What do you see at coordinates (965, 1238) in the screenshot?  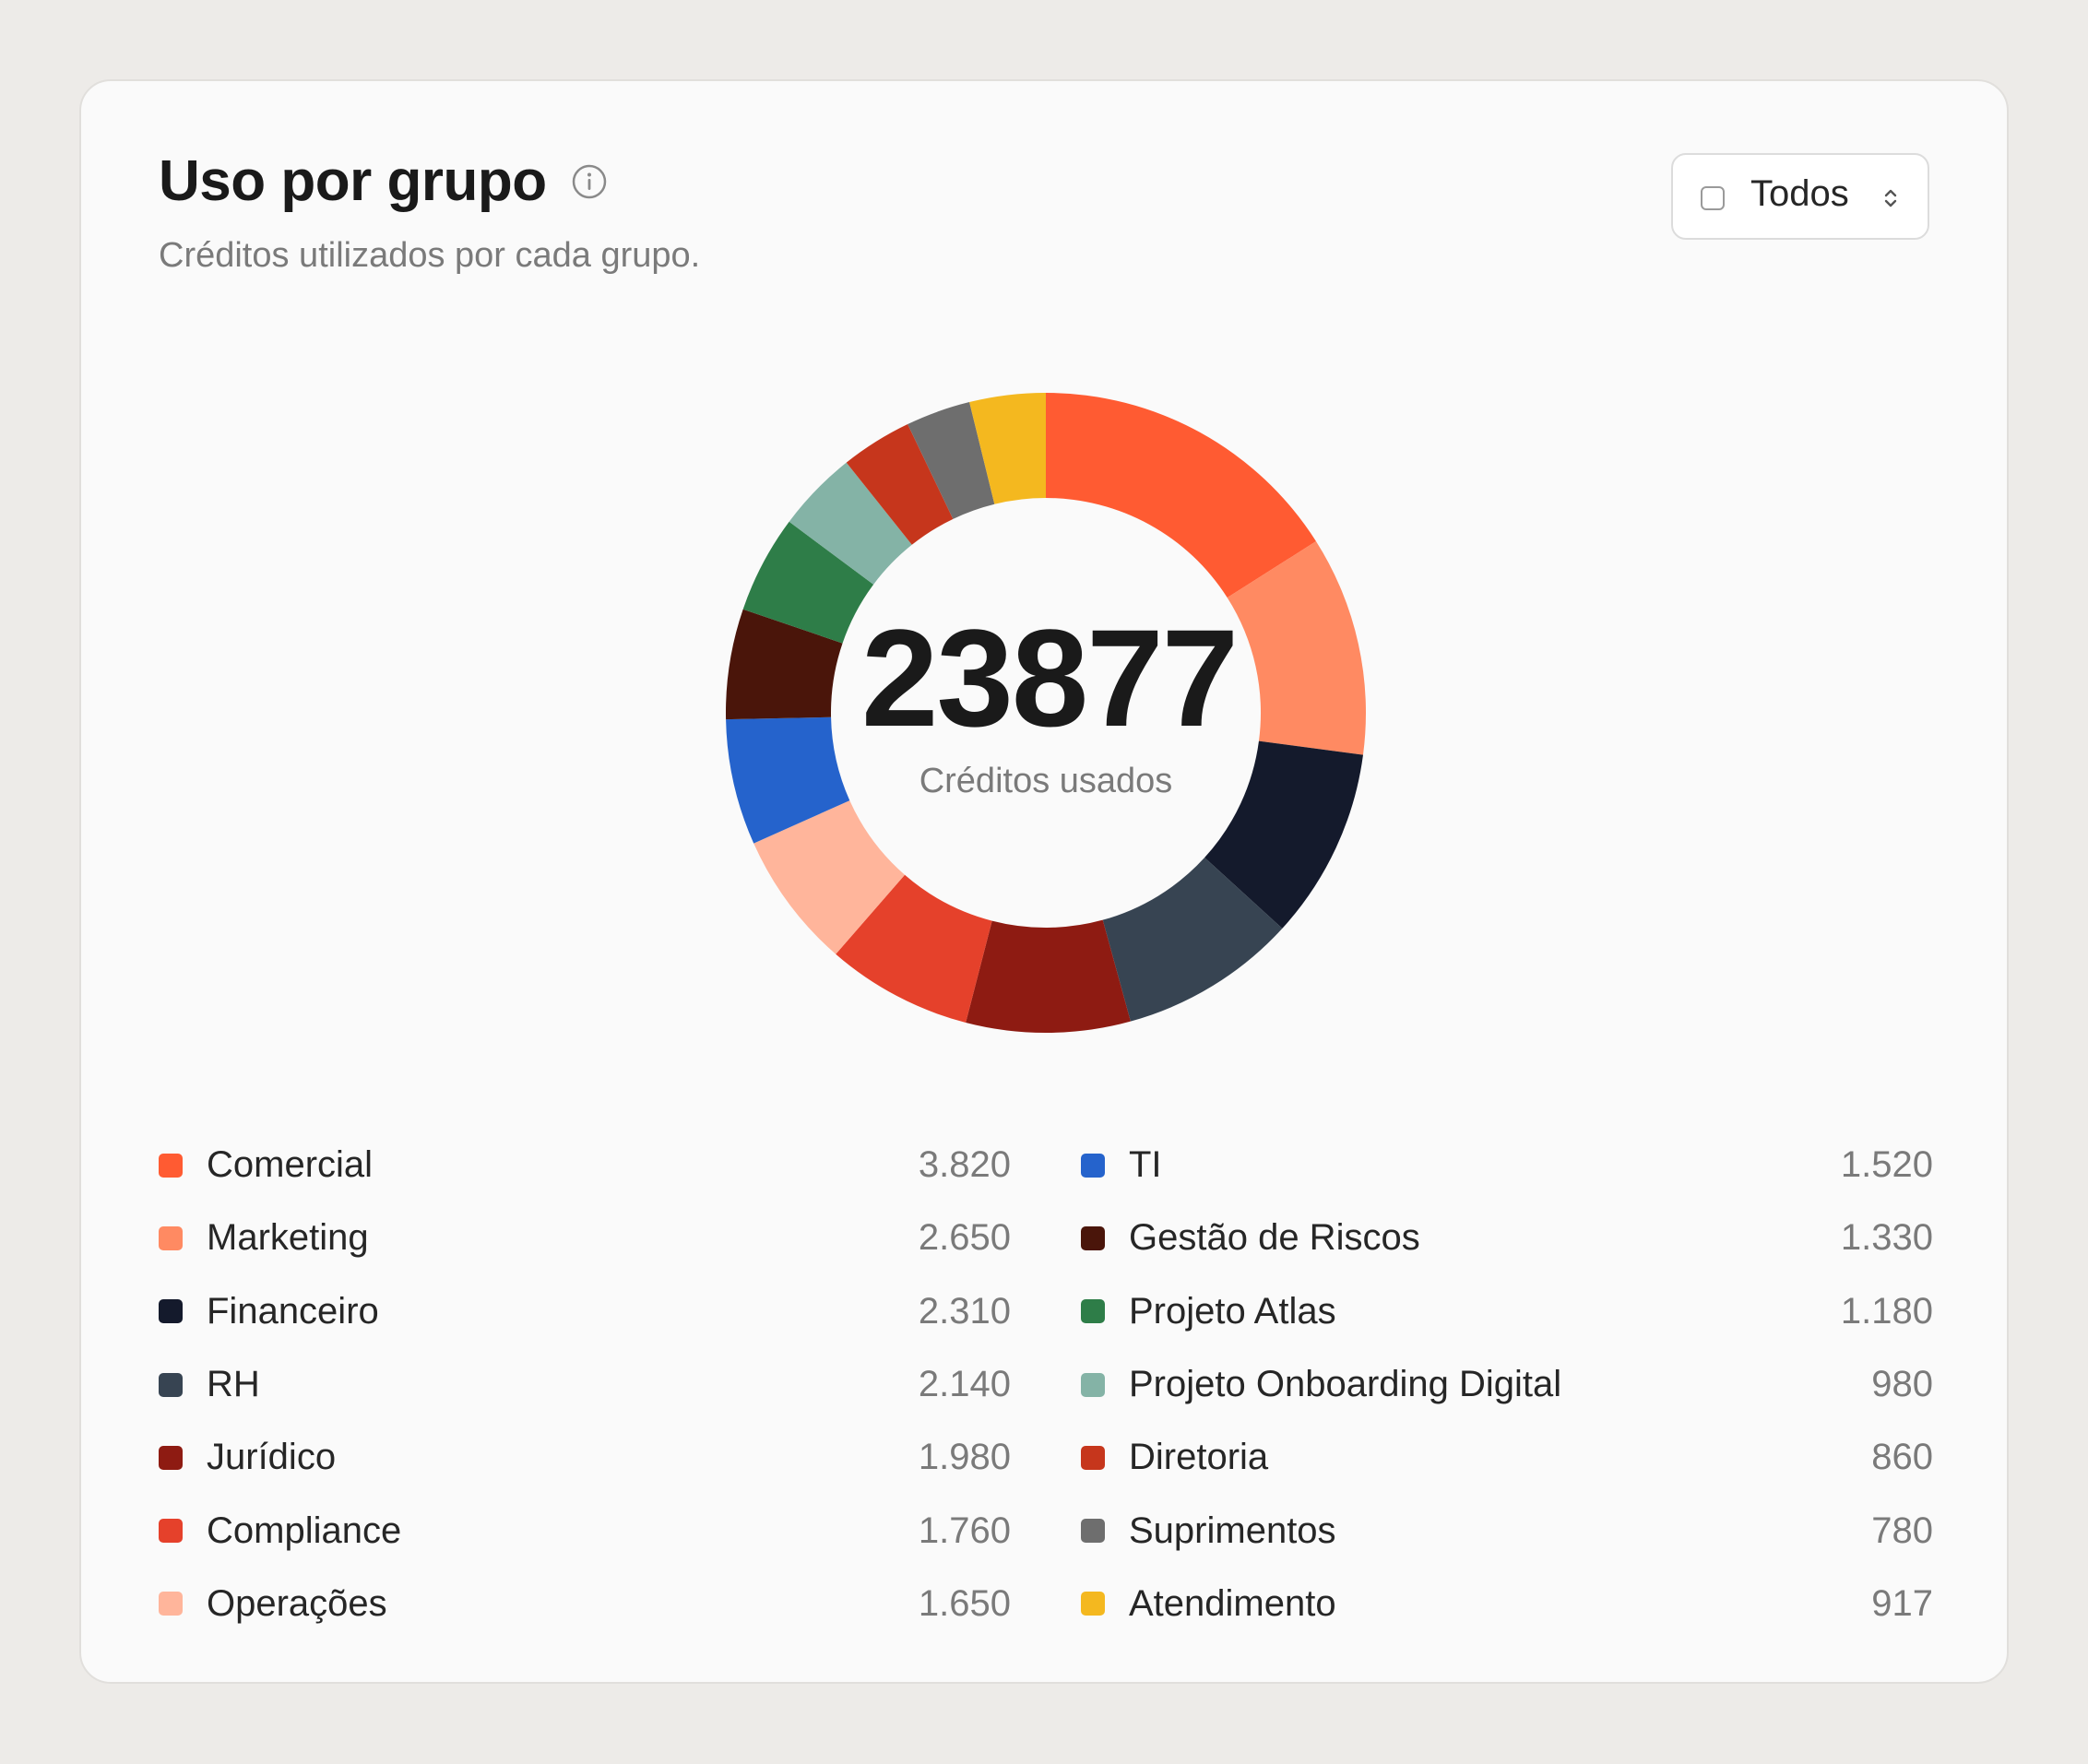 I see `legend-value: 2.650` at bounding box center [965, 1238].